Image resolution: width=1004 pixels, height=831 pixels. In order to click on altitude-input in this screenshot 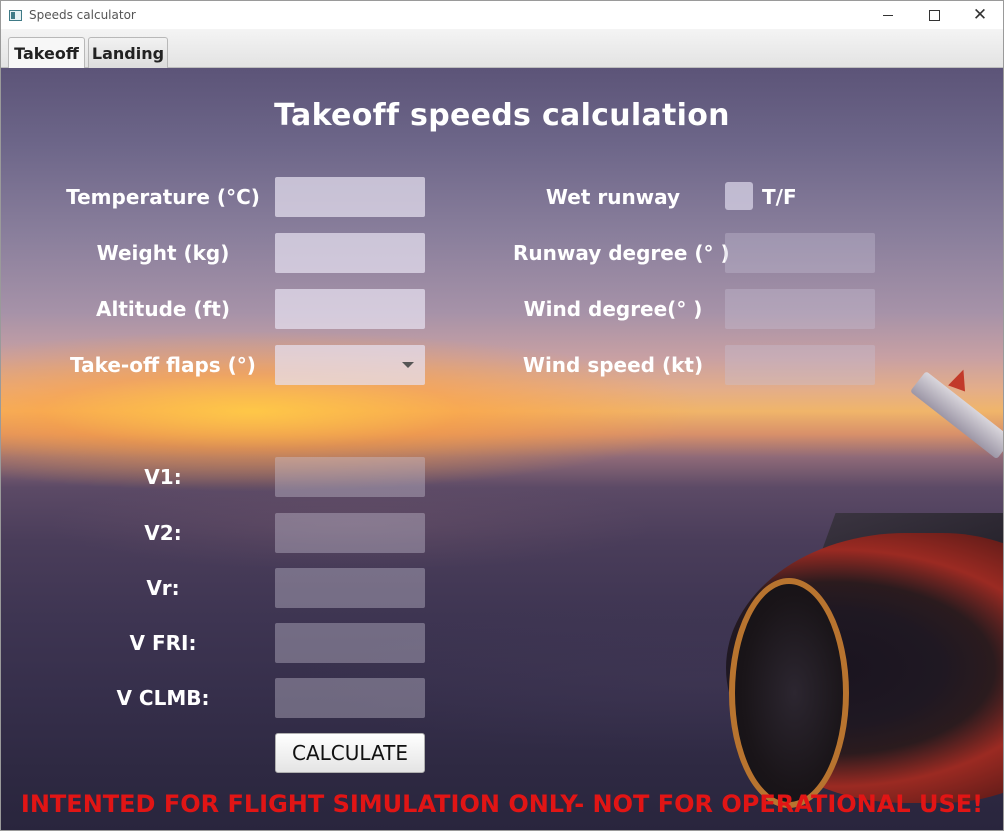, I will do `click(350, 309)`.